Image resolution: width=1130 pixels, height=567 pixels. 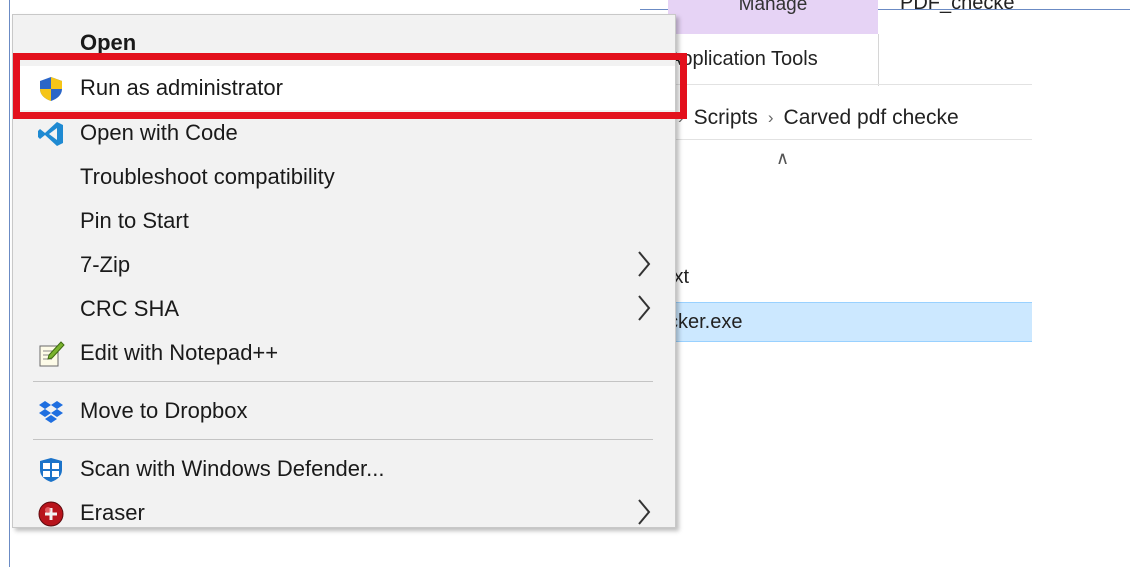 I want to click on tab-manage: Manage, so click(x=773, y=17).